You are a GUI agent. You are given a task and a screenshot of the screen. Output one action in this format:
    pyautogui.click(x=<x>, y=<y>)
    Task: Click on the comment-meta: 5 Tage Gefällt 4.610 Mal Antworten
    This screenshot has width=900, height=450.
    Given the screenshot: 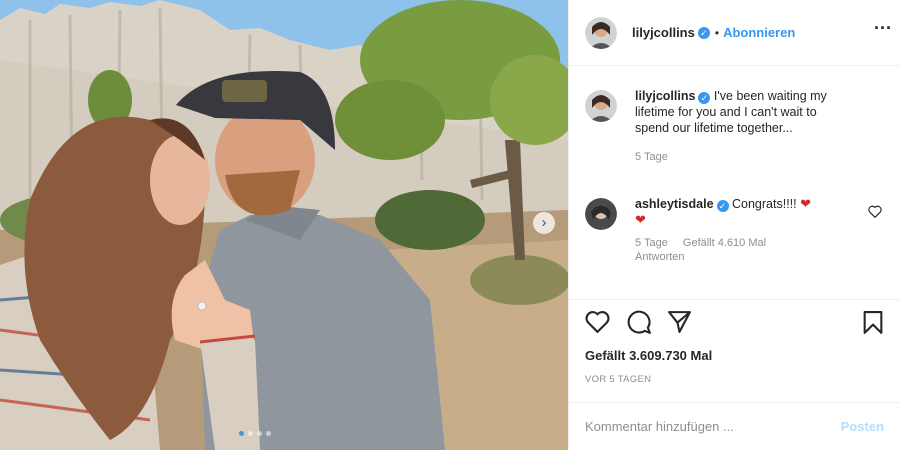 What is the action you would take?
    pyautogui.click(x=735, y=250)
    